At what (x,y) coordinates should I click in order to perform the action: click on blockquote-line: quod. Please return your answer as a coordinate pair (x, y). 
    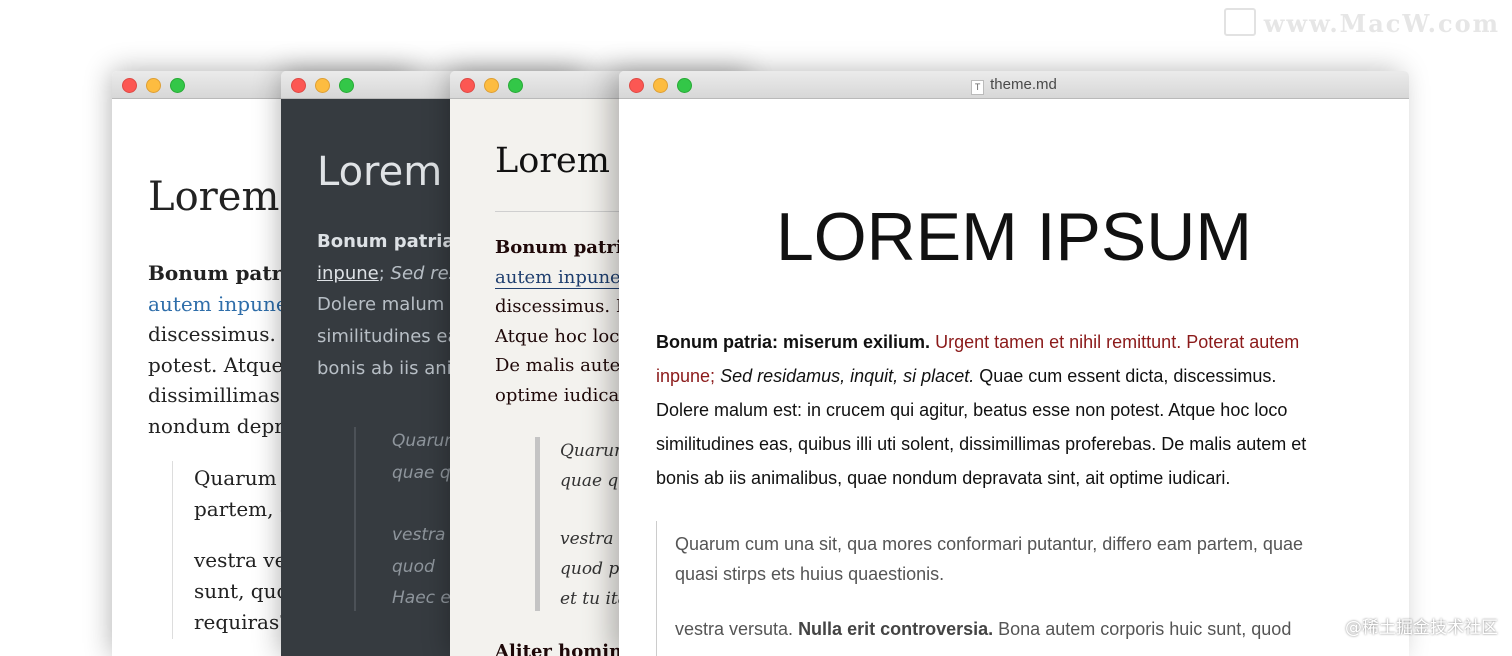
    Looking at the image, I should click on (413, 567).